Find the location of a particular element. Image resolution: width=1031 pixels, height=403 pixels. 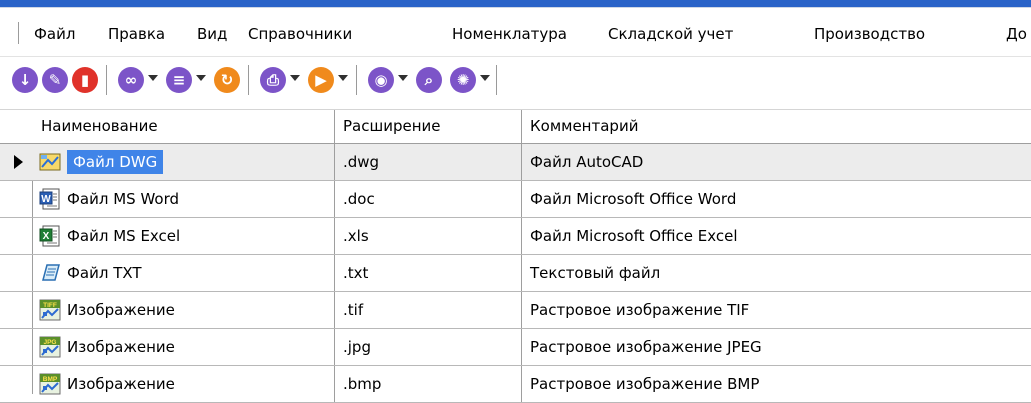

menu-more: До is located at coordinates (1016, 34).